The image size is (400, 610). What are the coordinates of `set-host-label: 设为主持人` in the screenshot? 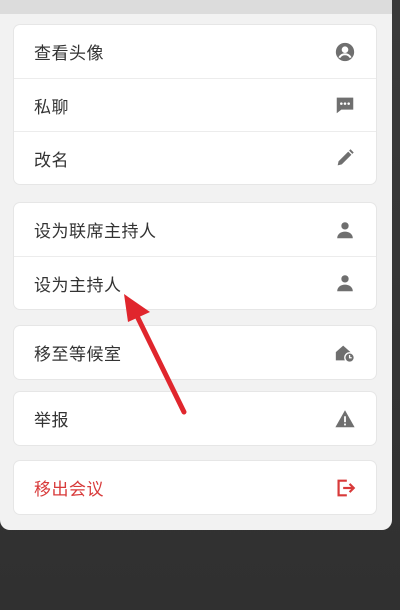 It's located at (78, 285).